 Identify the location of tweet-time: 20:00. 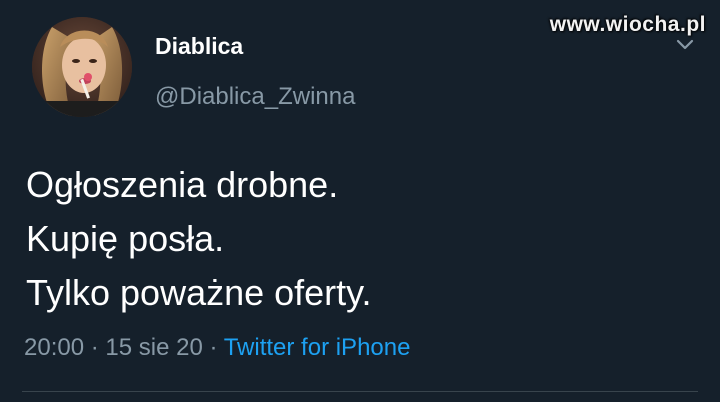
(54, 347).